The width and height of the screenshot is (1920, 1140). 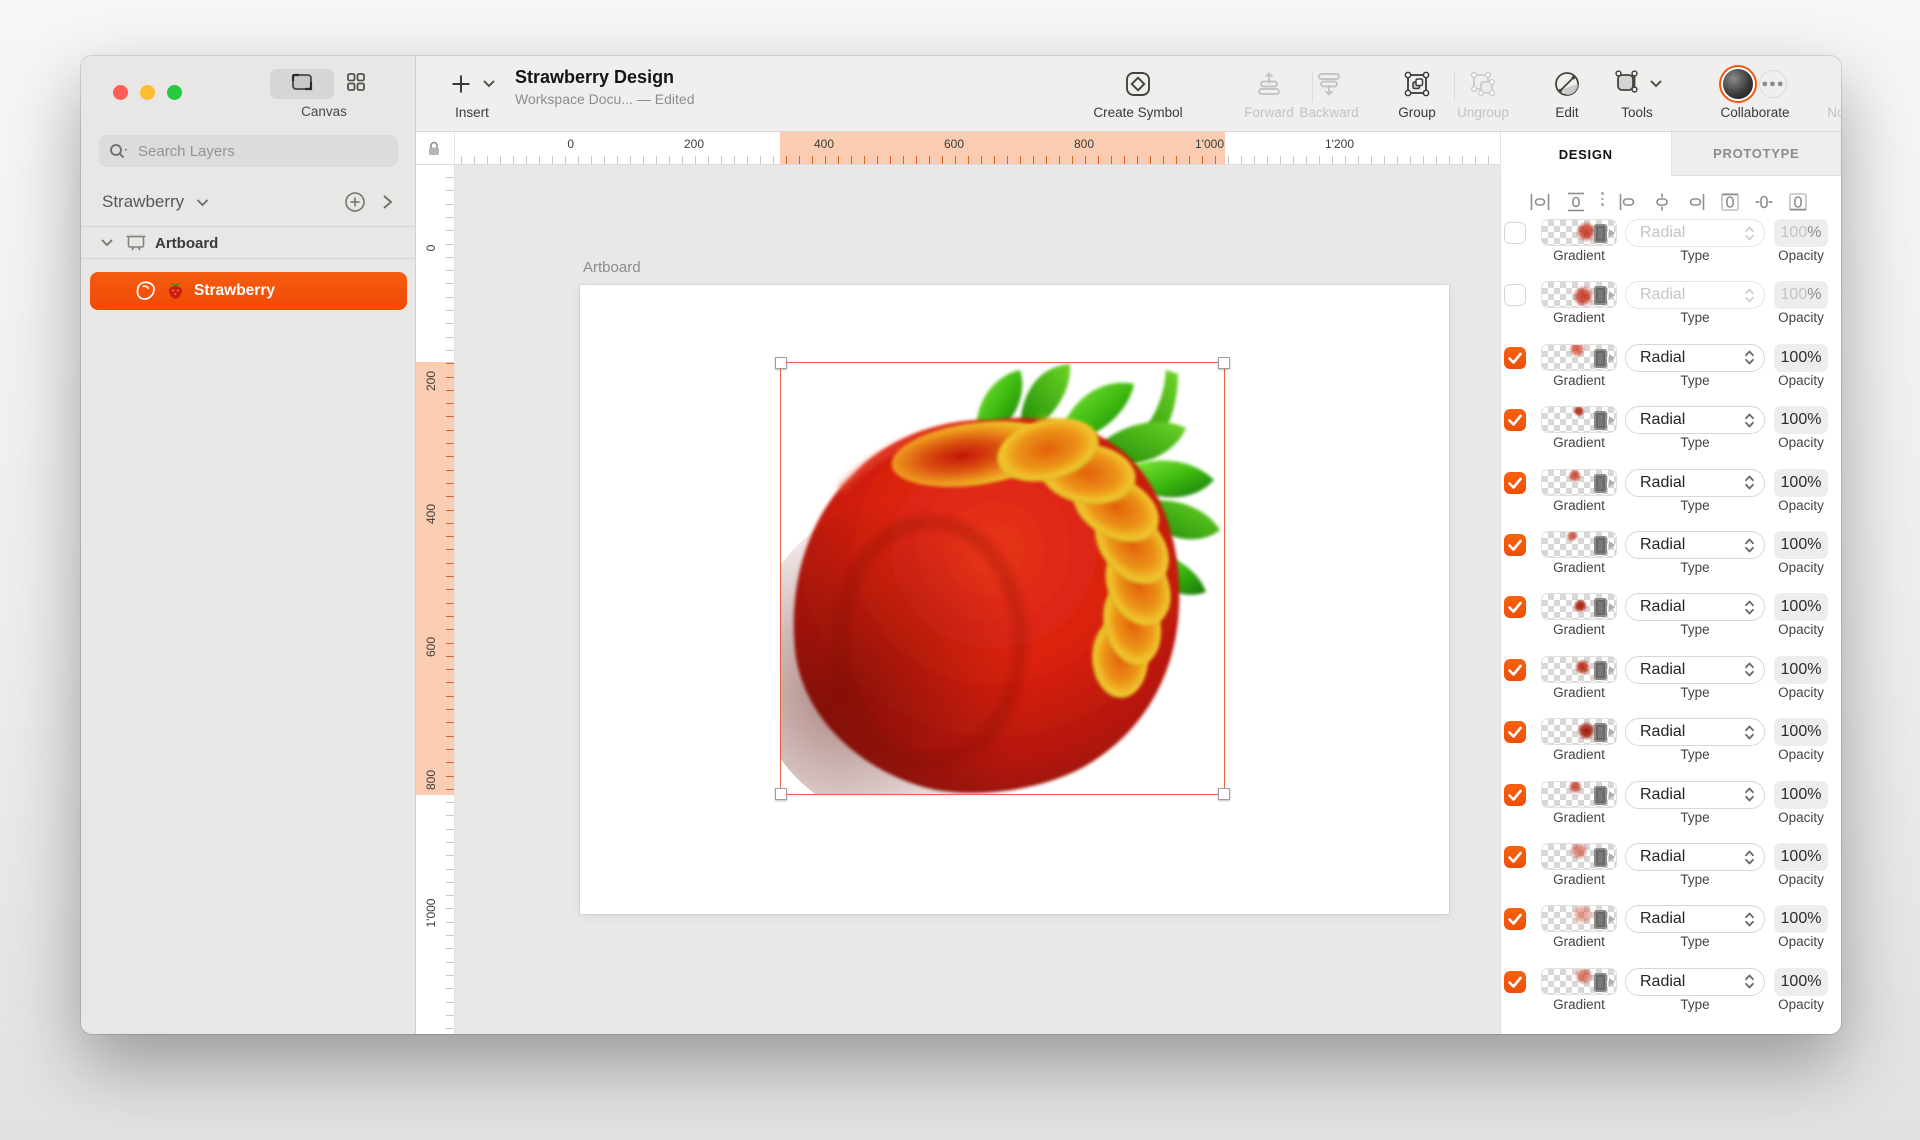 I want to click on gradient-preset-arrow-icon, so click(x=1612, y=919).